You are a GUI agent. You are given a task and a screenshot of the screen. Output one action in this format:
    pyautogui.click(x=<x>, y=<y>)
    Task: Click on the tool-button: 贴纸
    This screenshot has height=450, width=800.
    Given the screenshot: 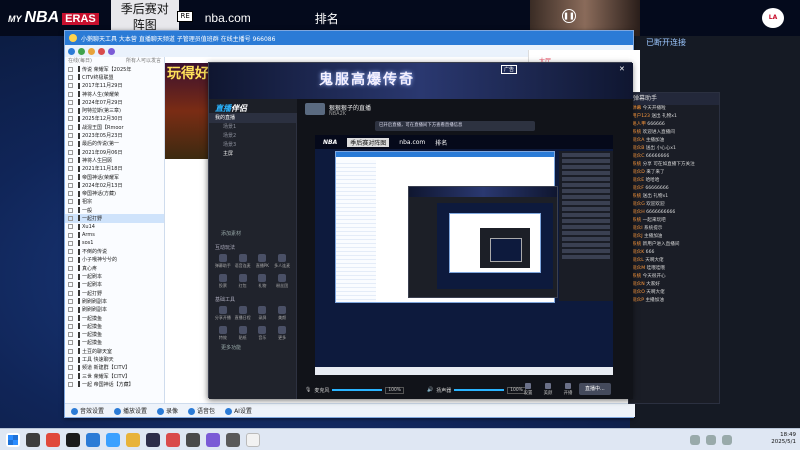 What is the action you would take?
    pyautogui.click(x=243, y=334)
    